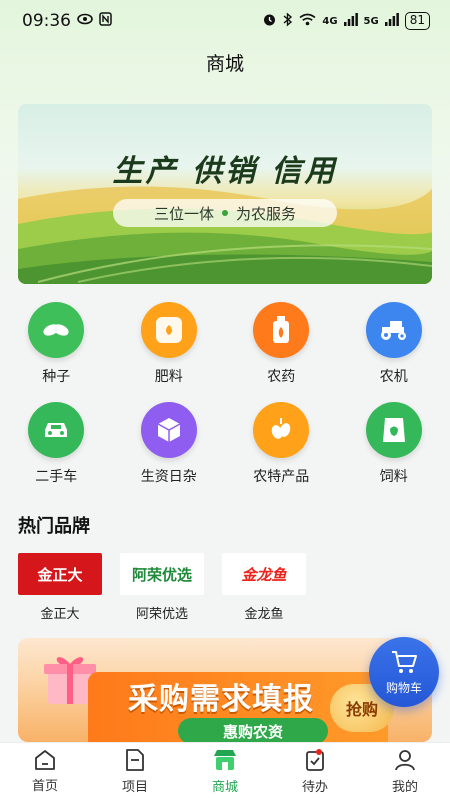  What do you see at coordinates (56, 477) in the screenshot?
I see `category-label: 二手车` at bounding box center [56, 477].